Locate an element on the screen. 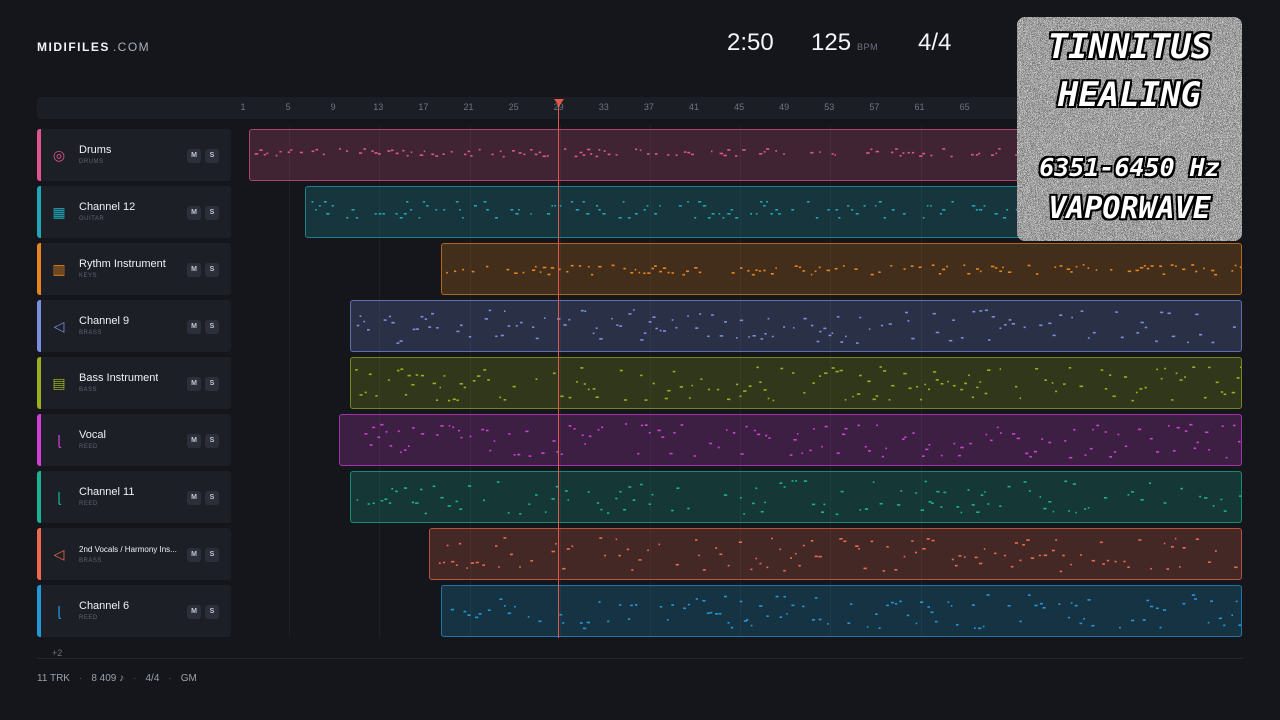 The image size is (1280, 720). note-pattern is located at coordinates (838, 555).